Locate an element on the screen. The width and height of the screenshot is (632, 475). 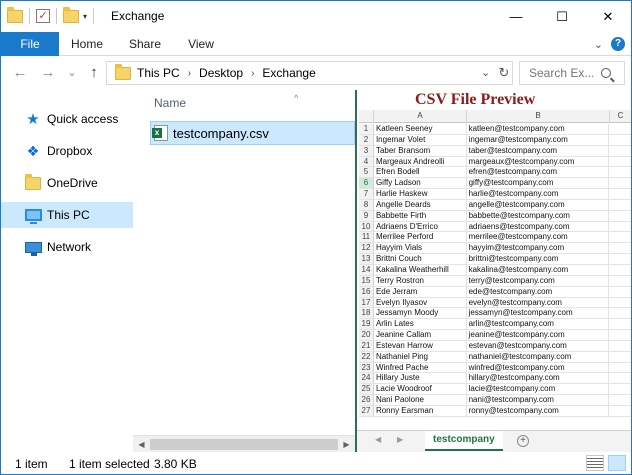
horizontal-scrollbar: ◀ ▶ is located at coordinates (244, 443).